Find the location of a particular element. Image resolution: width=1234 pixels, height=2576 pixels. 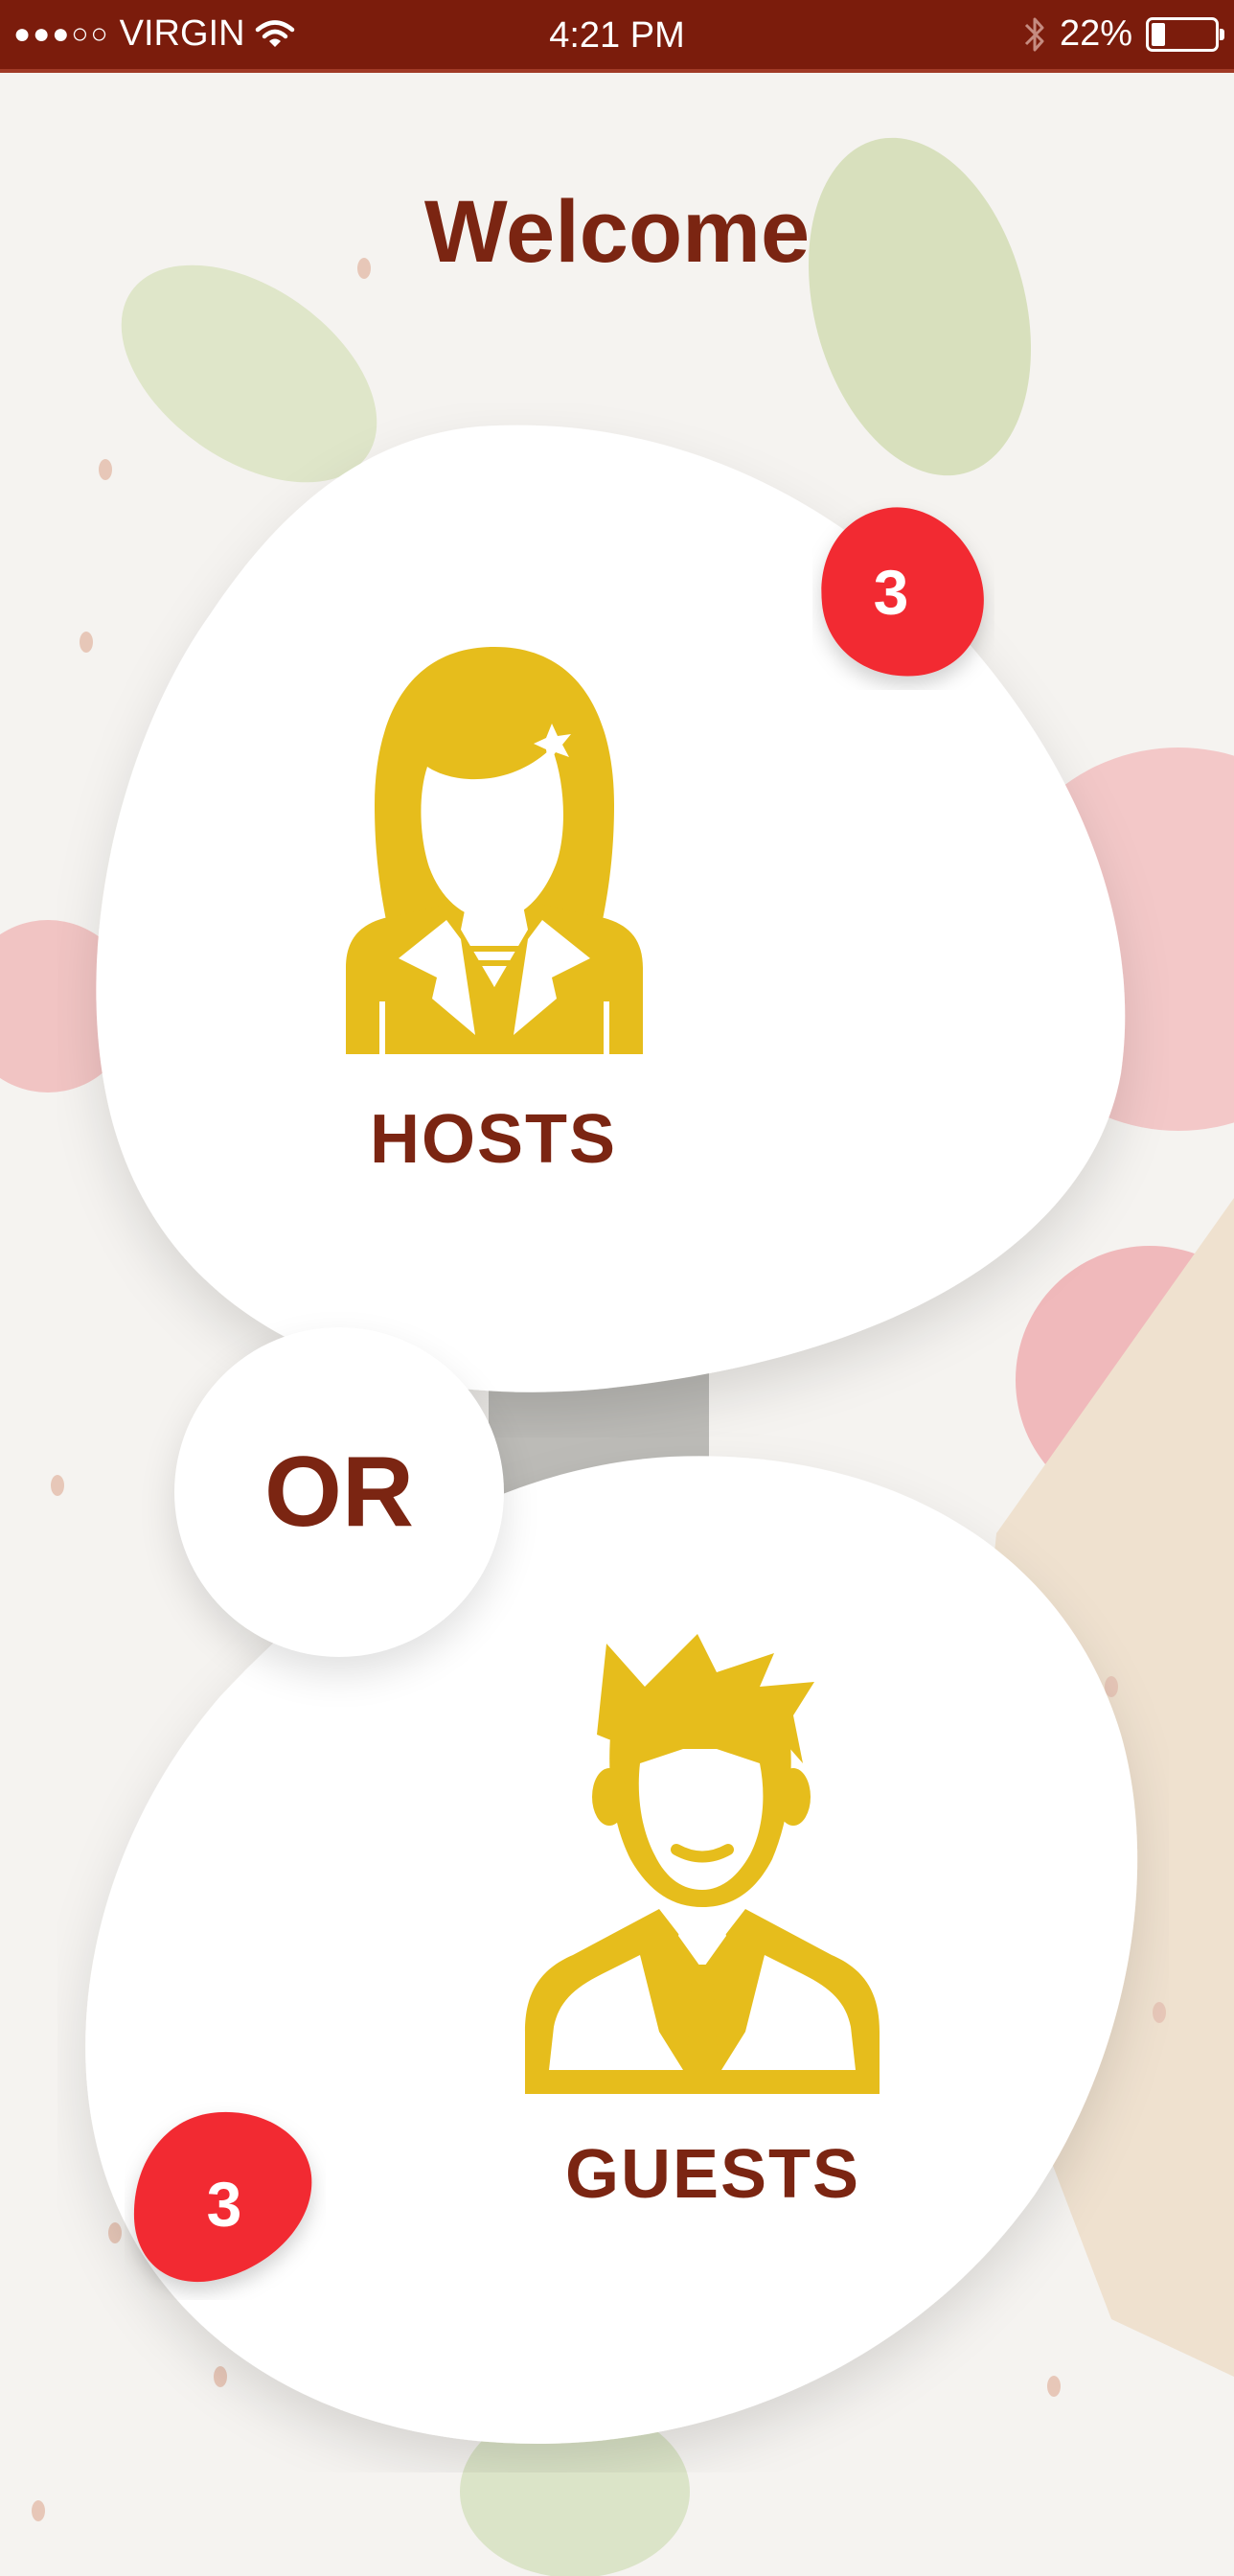

guests-label: GUESTS is located at coordinates (713, 2174).